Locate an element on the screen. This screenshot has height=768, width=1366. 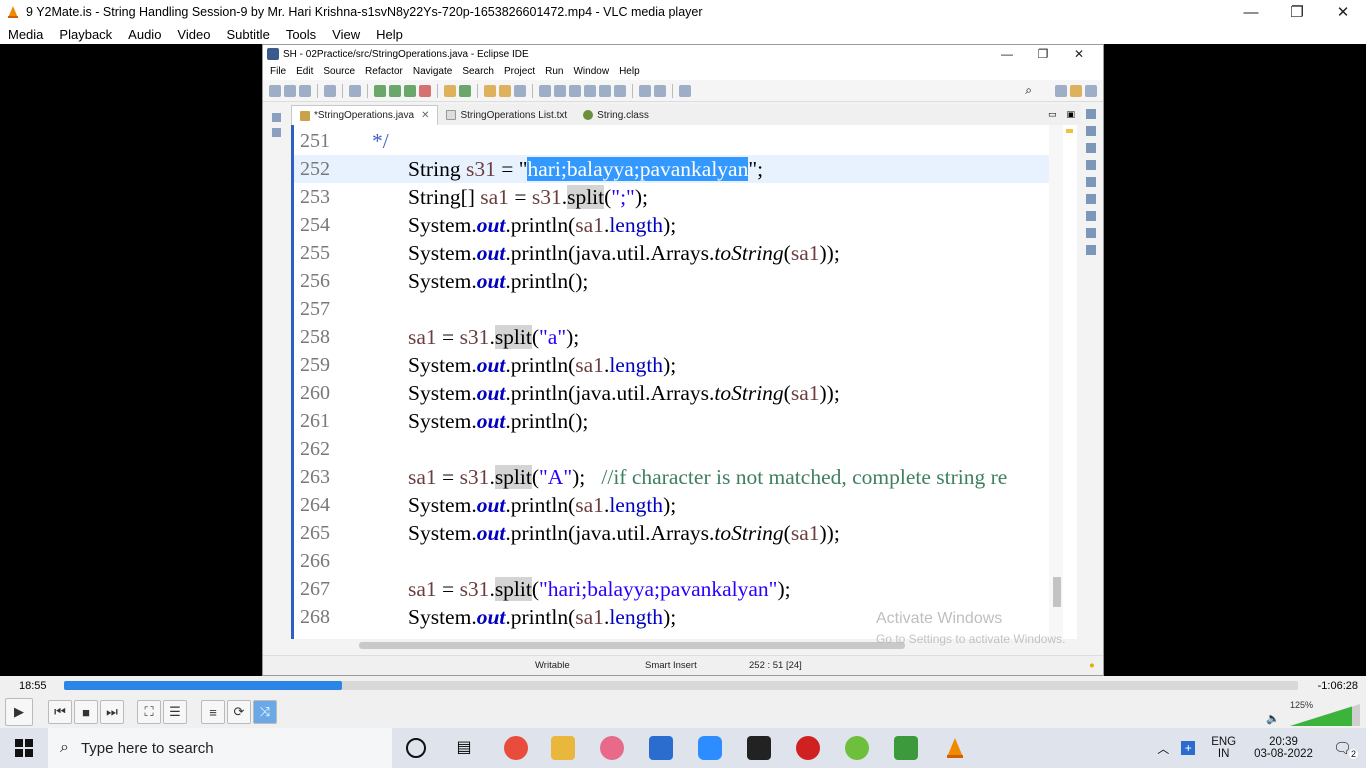
task-view-icon: ▤ is located at coordinates (464, 748).